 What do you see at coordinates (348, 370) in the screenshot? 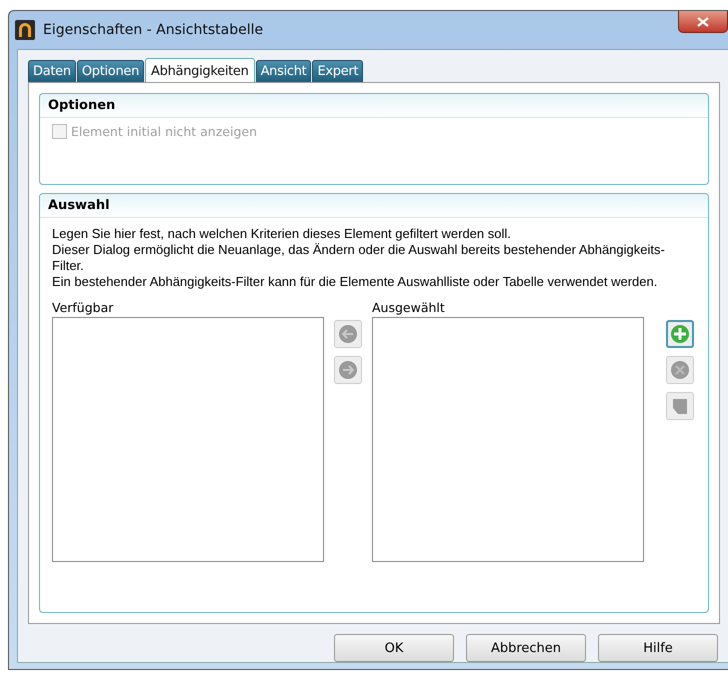
I see `arrow-right-icon` at bounding box center [348, 370].